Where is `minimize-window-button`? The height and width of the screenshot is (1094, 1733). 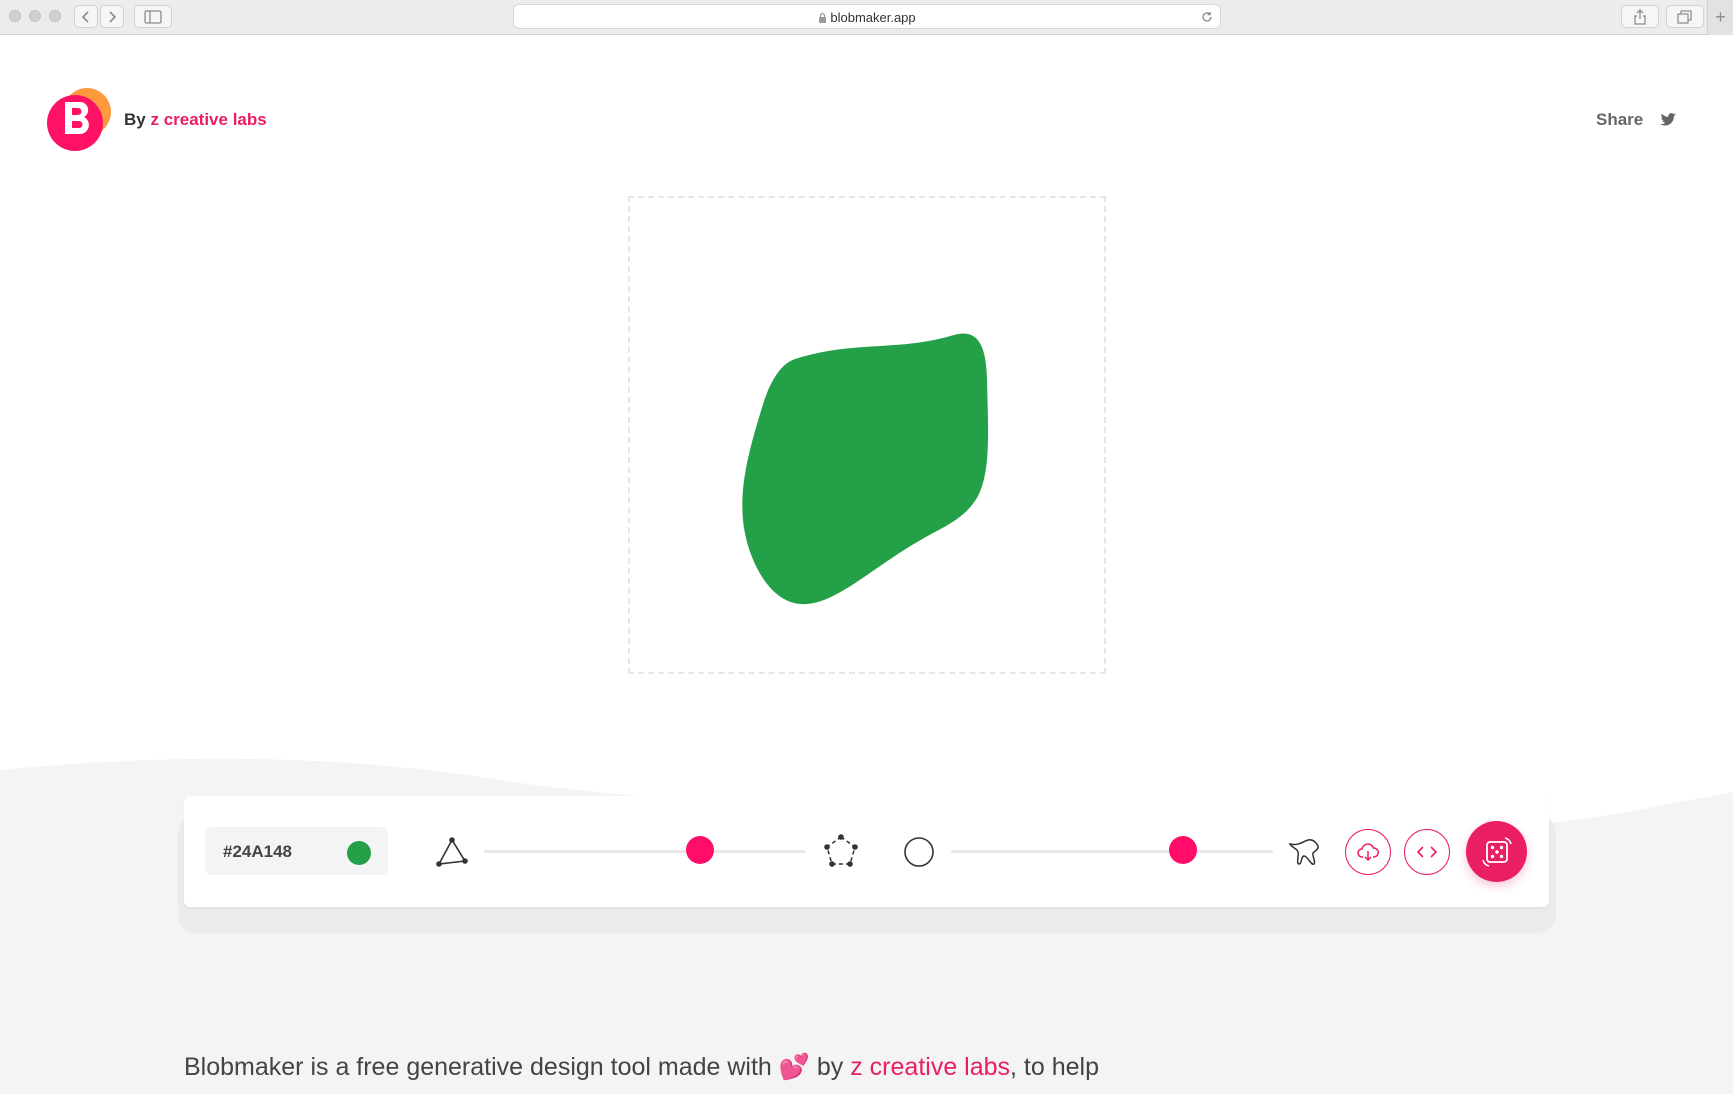
minimize-window-button is located at coordinates (35, 16).